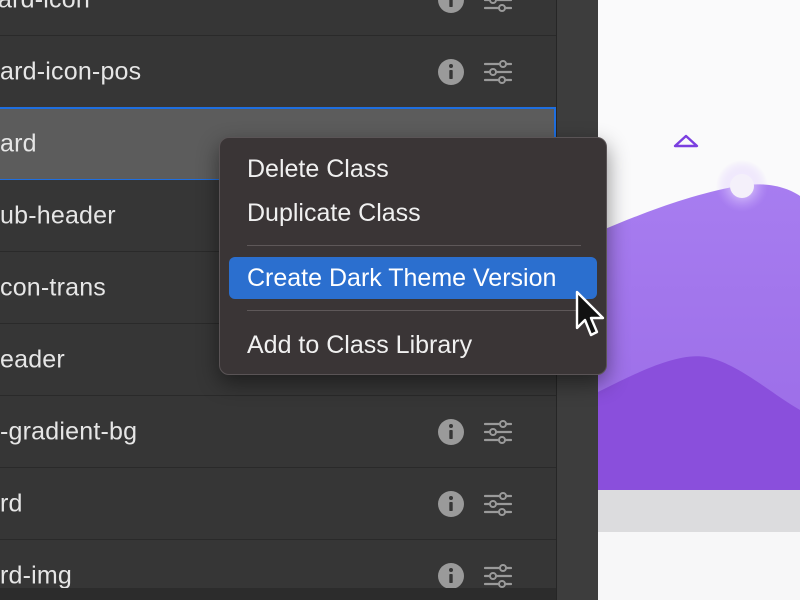  I want to click on class-name: ard-icon, so click(45, 7).